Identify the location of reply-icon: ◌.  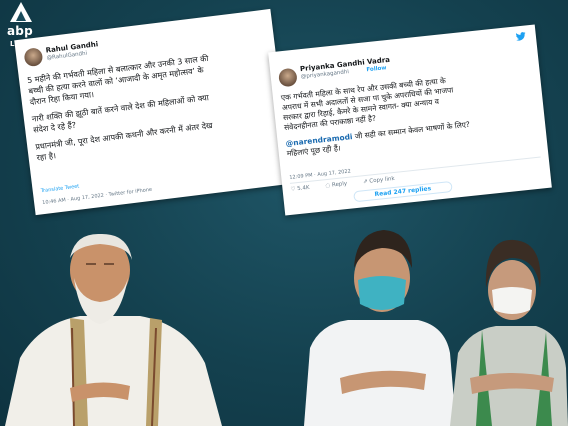
(328, 186).